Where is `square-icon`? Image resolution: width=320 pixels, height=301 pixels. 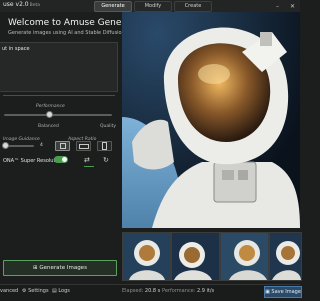 square-icon is located at coordinates (63, 146).